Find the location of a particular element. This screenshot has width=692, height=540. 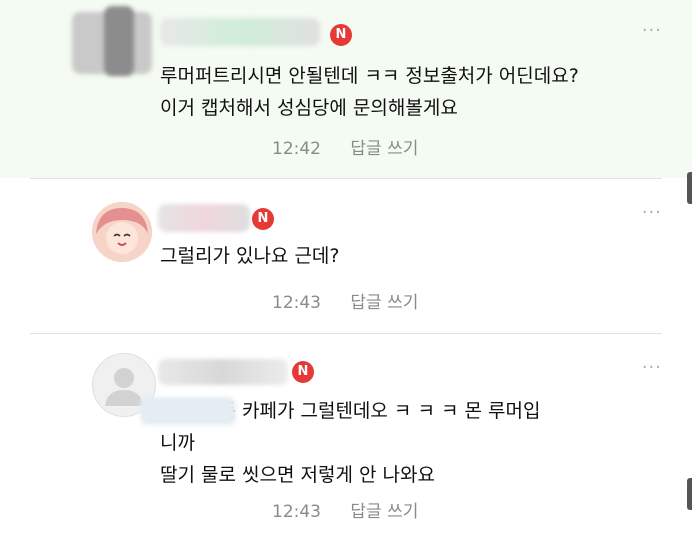

timestamp: 12:42 is located at coordinates (296, 149).